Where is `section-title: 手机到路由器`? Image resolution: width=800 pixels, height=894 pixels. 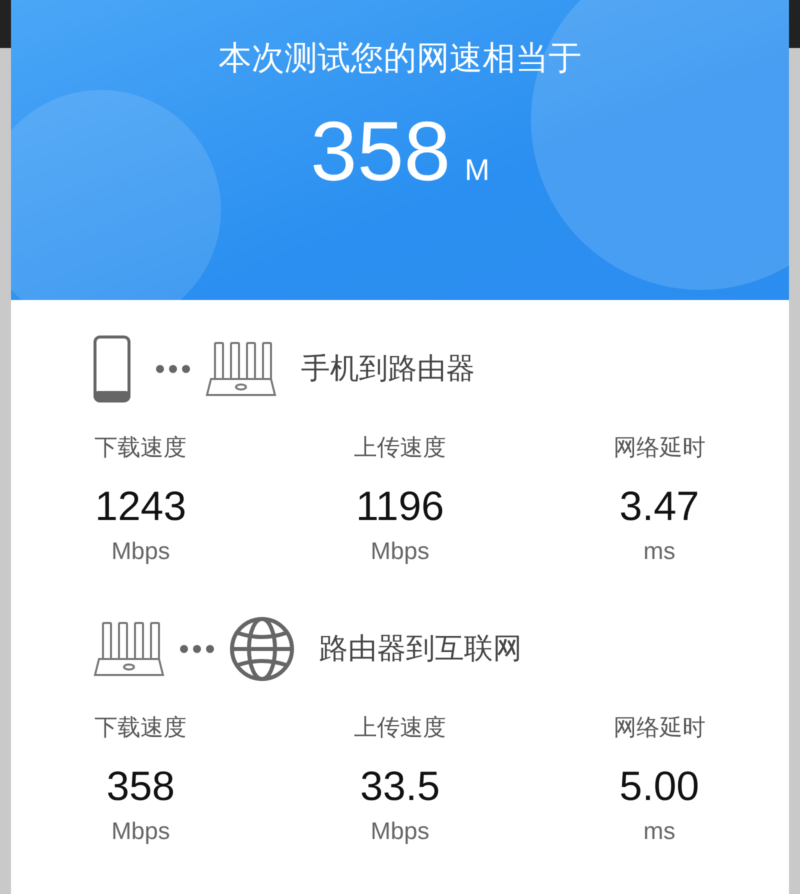 section-title: 手机到路由器 is located at coordinates (388, 368).